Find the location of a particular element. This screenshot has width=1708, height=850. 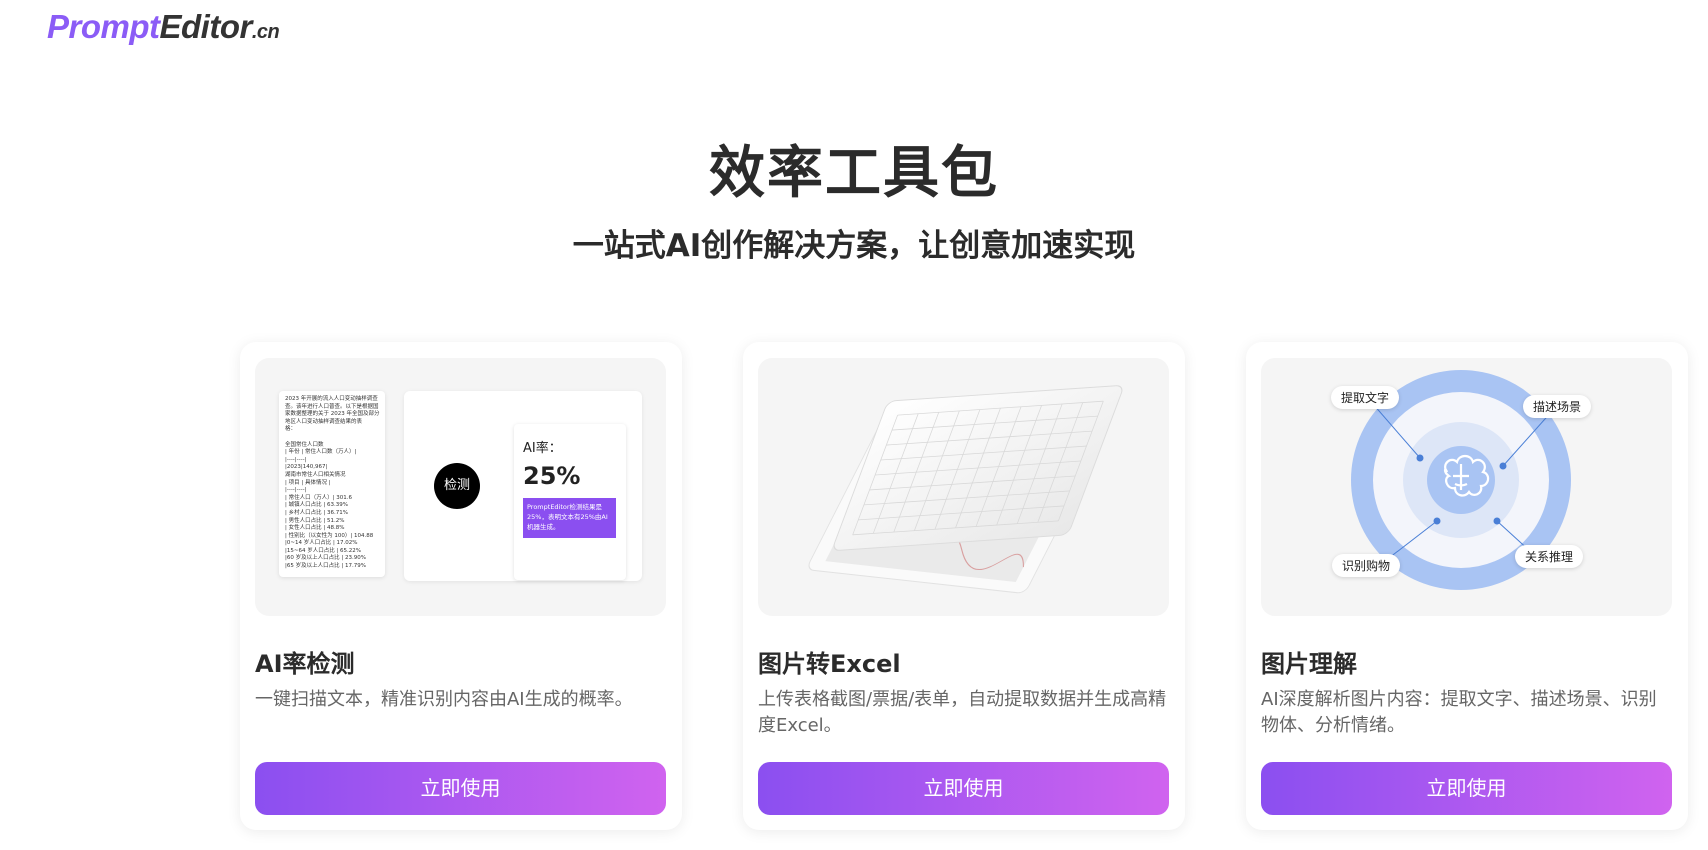

image-to-excel-illustration is located at coordinates (963, 487).